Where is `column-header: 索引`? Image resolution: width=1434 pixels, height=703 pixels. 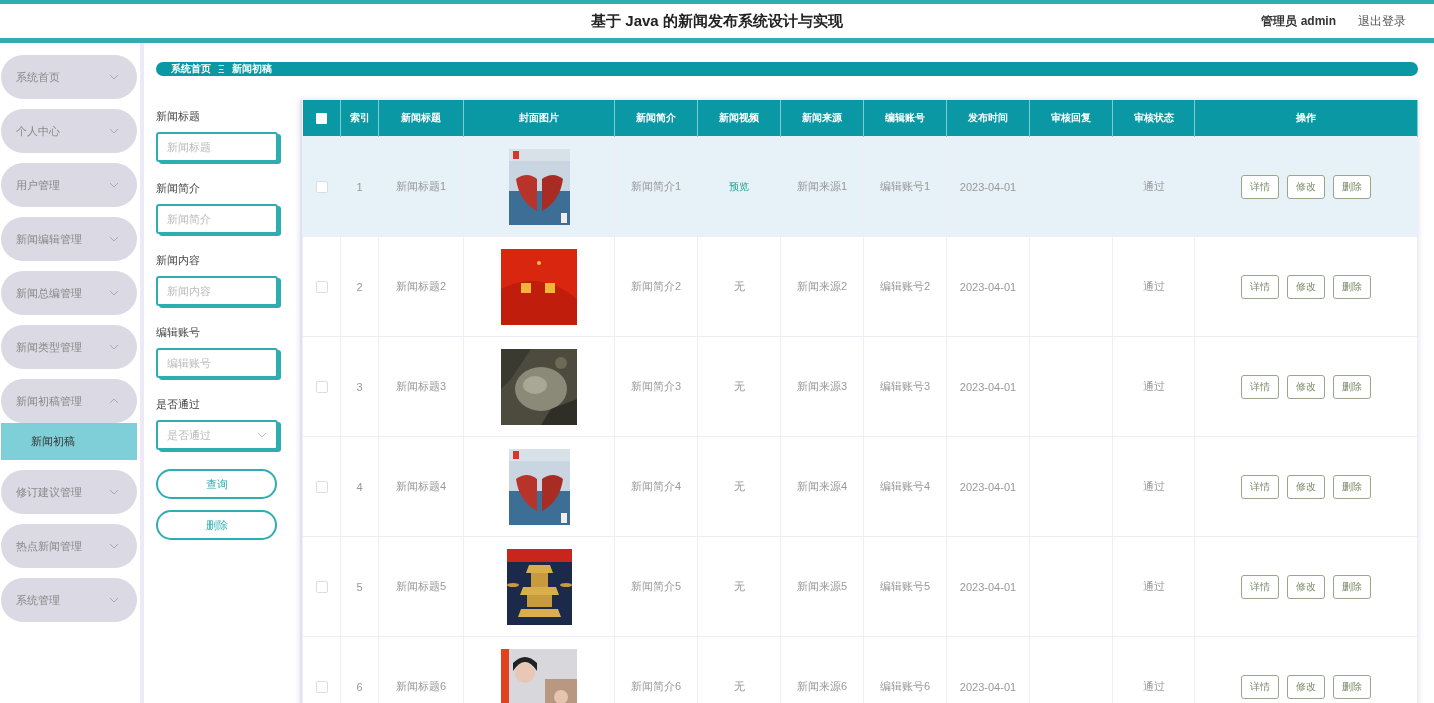 column-header: 索引 is located at coordinates (359, 118).